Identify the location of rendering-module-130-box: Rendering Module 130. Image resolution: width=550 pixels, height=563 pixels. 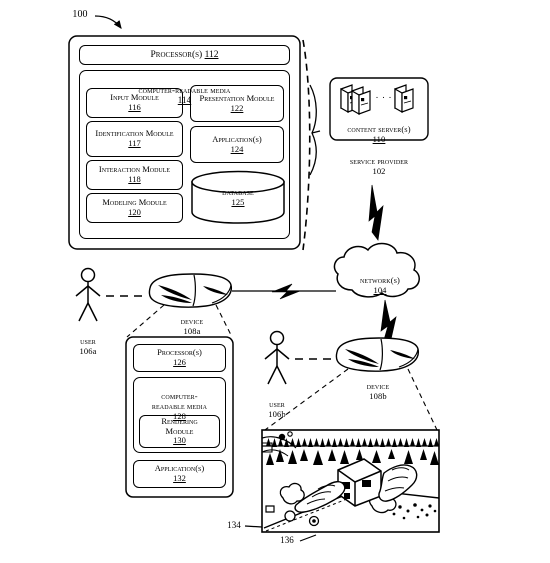
(179, 431).